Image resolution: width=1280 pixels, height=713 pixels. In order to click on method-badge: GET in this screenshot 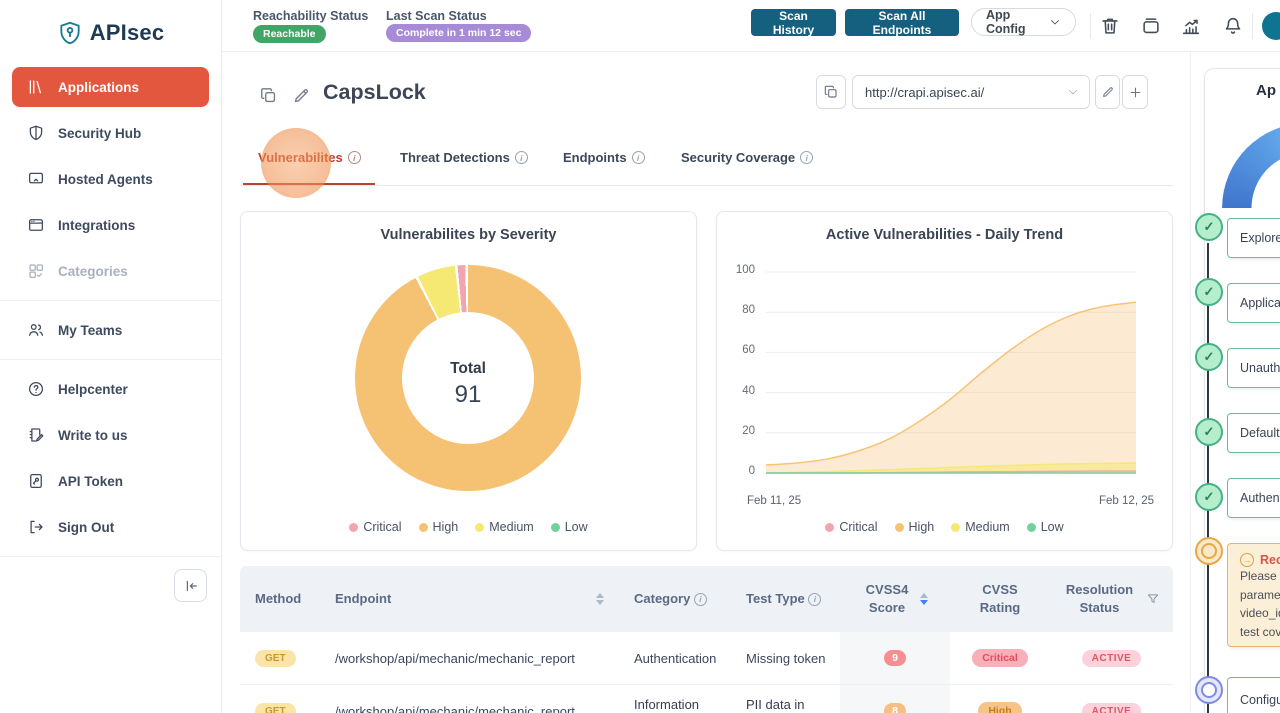, I will do `click(275, 658)`.